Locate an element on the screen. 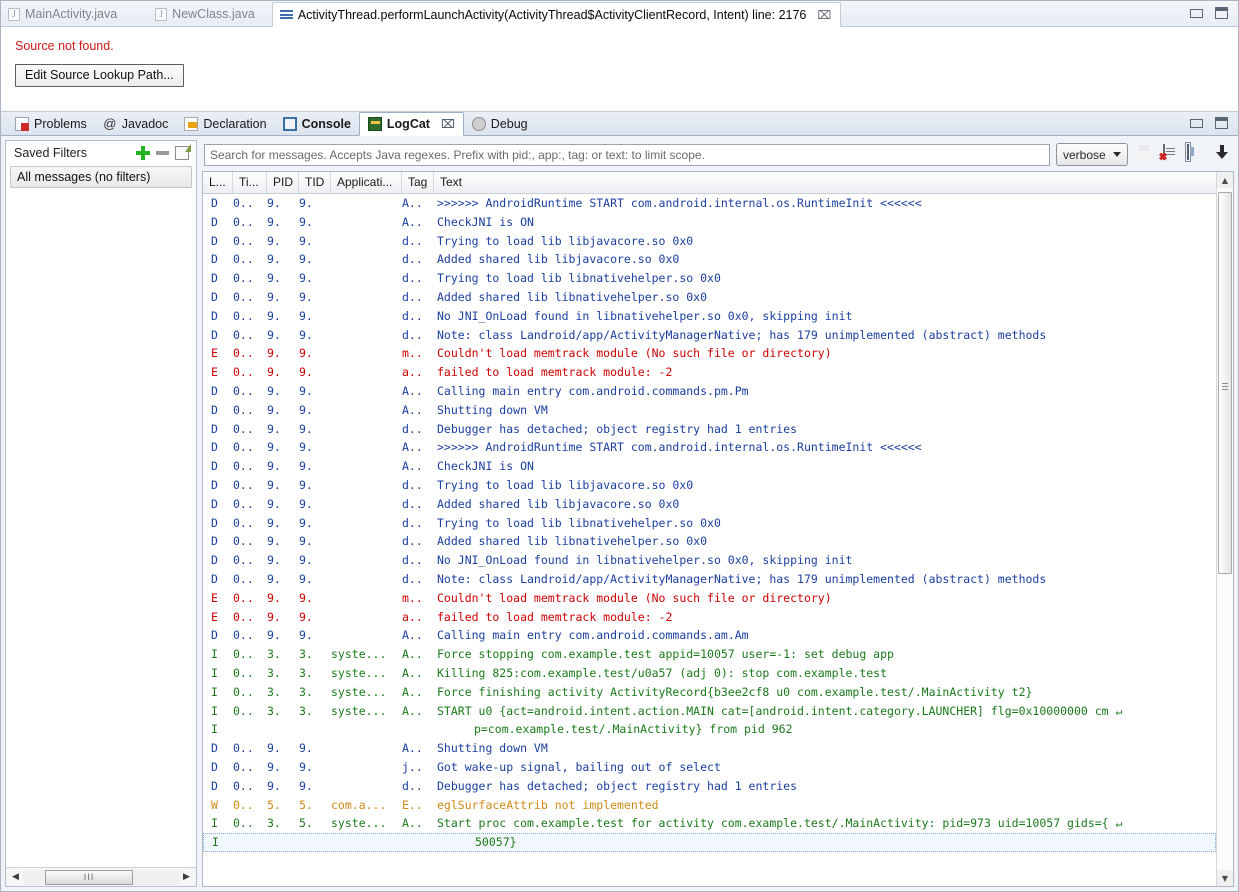 The height and width of the screenshot is (892, 1239). editor-tab-mainactivity: MainActivity.java is located at coordinates (63, 14).